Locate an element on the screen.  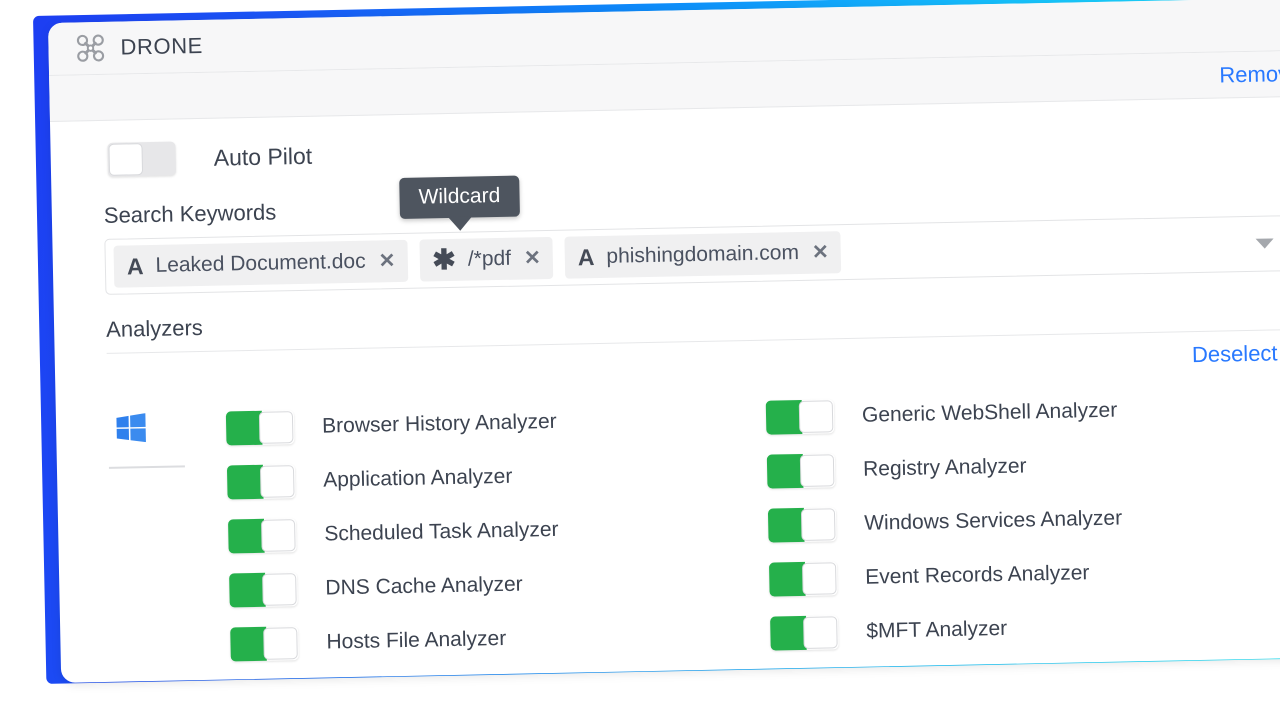
keyword-chip-label: /*pdf is located at coordinates (489, 258).